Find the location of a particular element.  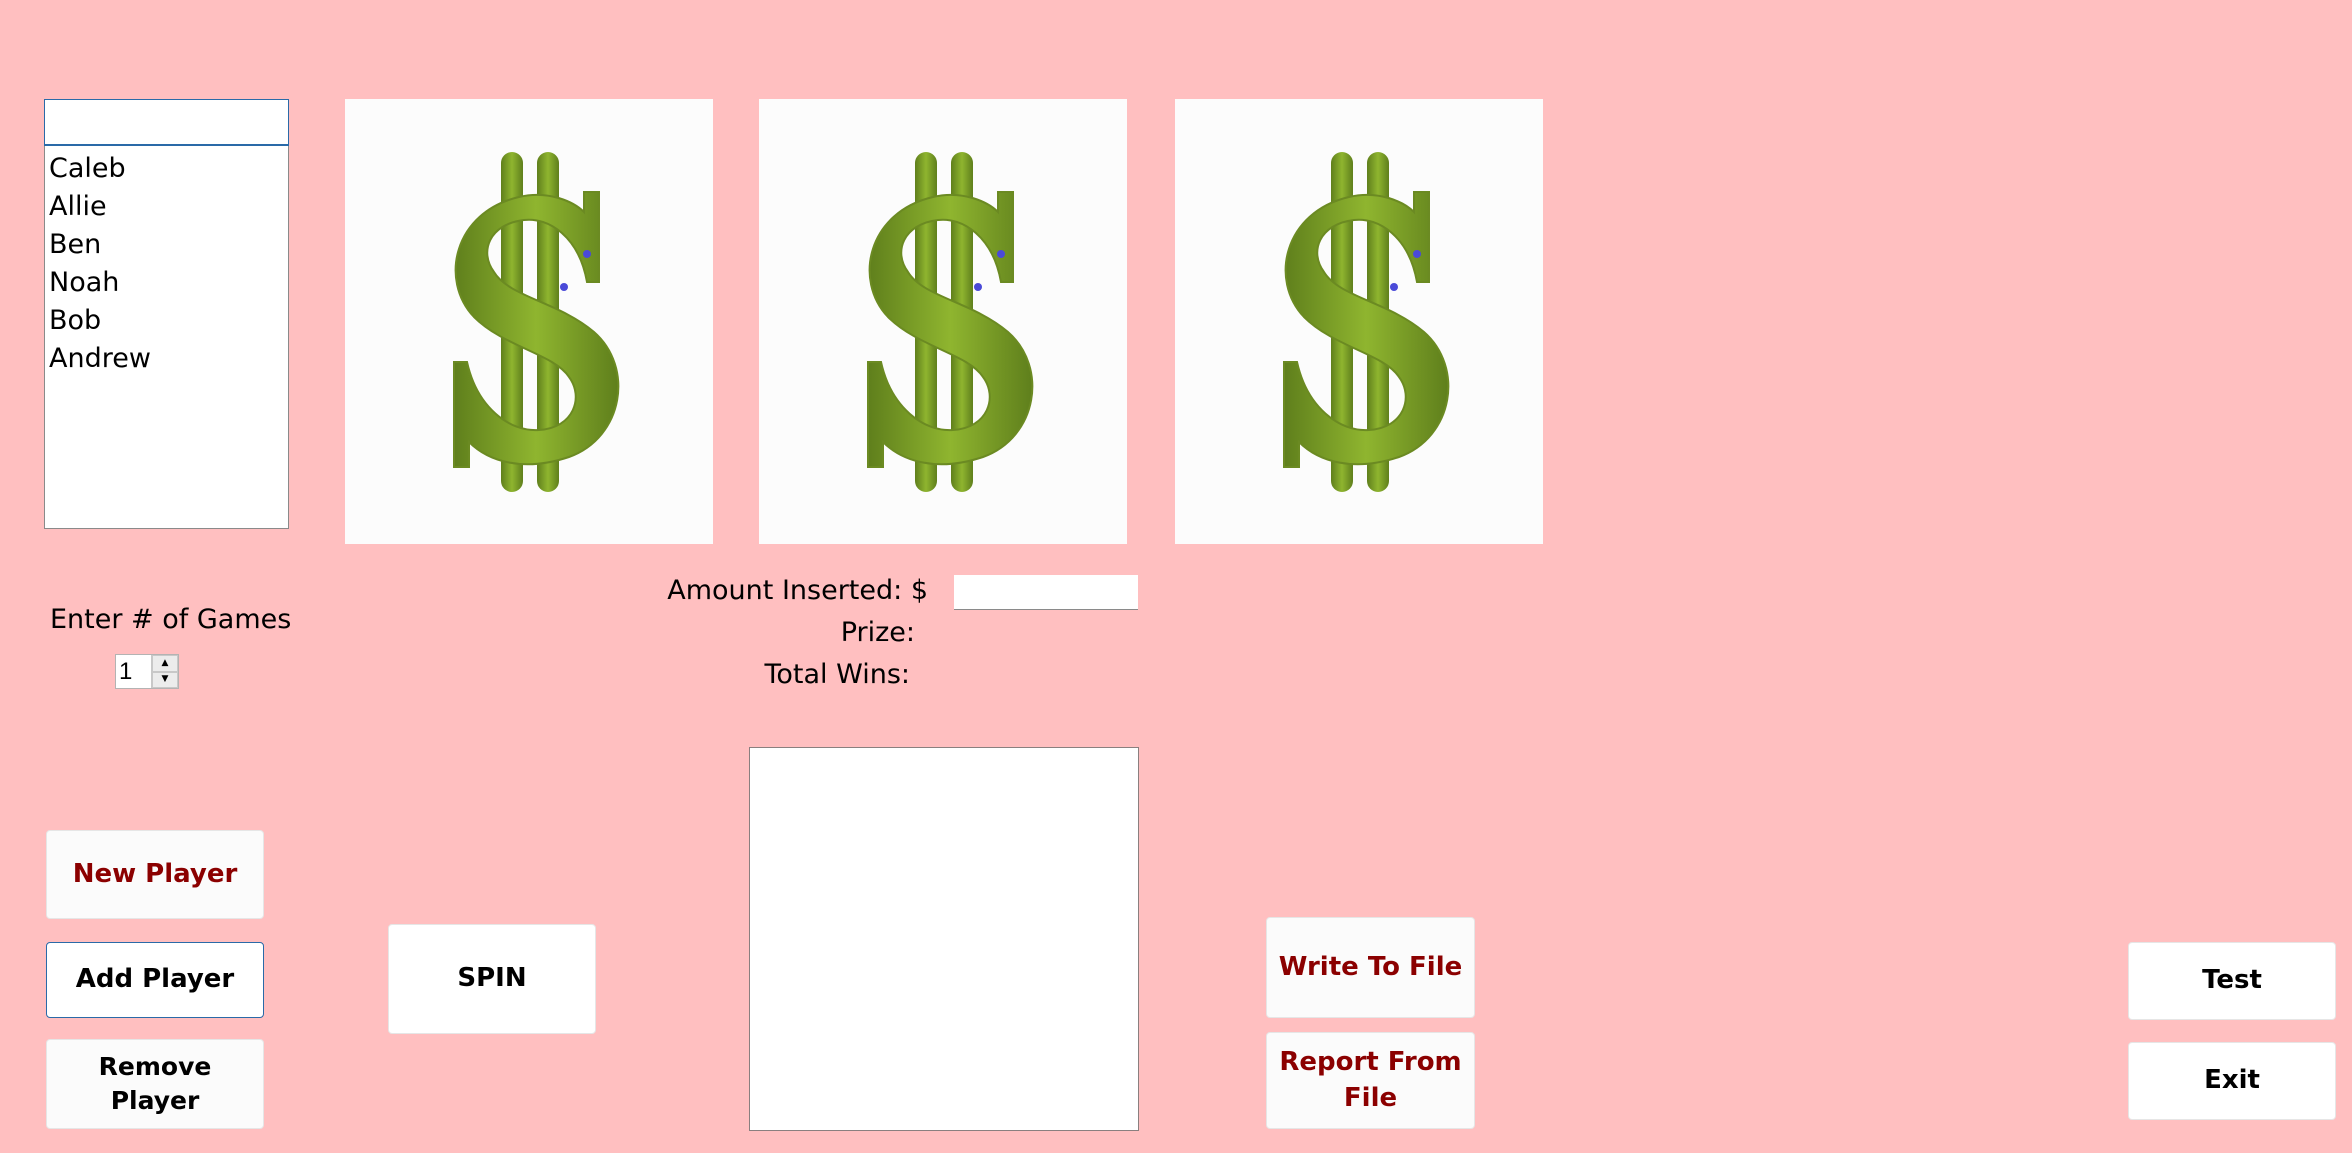

spin-button: SPIN is located at coordinates (492, 979).